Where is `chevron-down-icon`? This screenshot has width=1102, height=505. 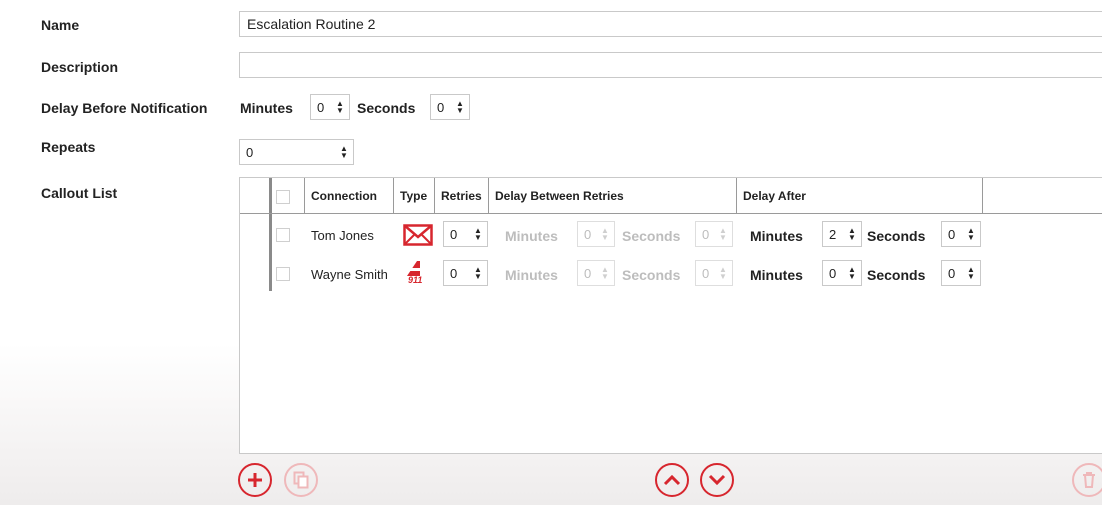
chevron-down-icon is located at coordinates (717, 480).